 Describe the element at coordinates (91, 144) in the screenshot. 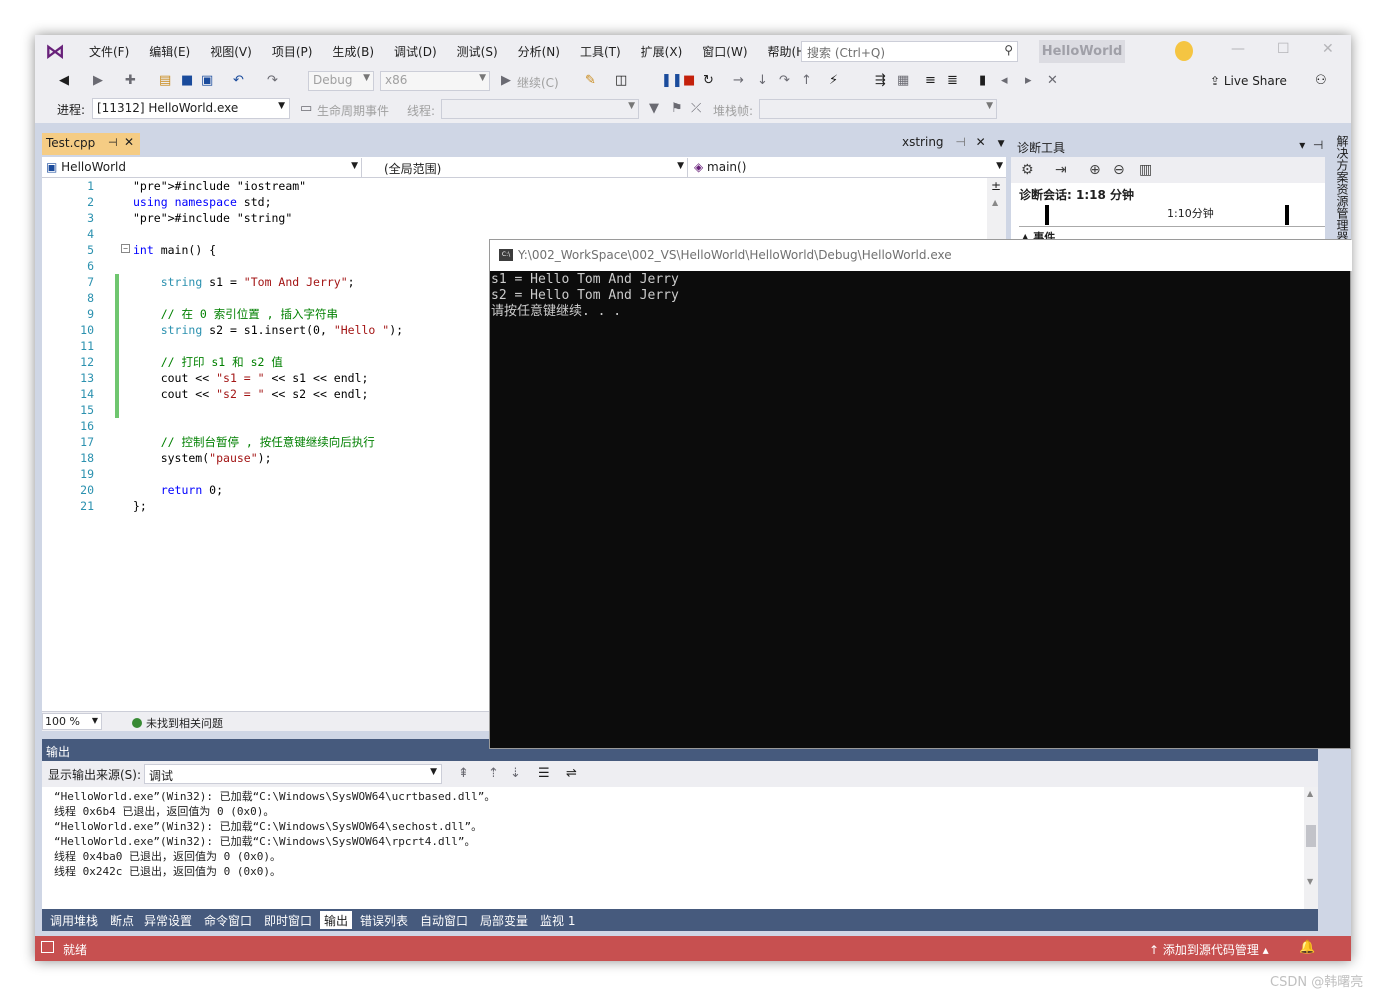

I see `tab-test-cpp: Test.cpp ⊣ ✕` at that location.